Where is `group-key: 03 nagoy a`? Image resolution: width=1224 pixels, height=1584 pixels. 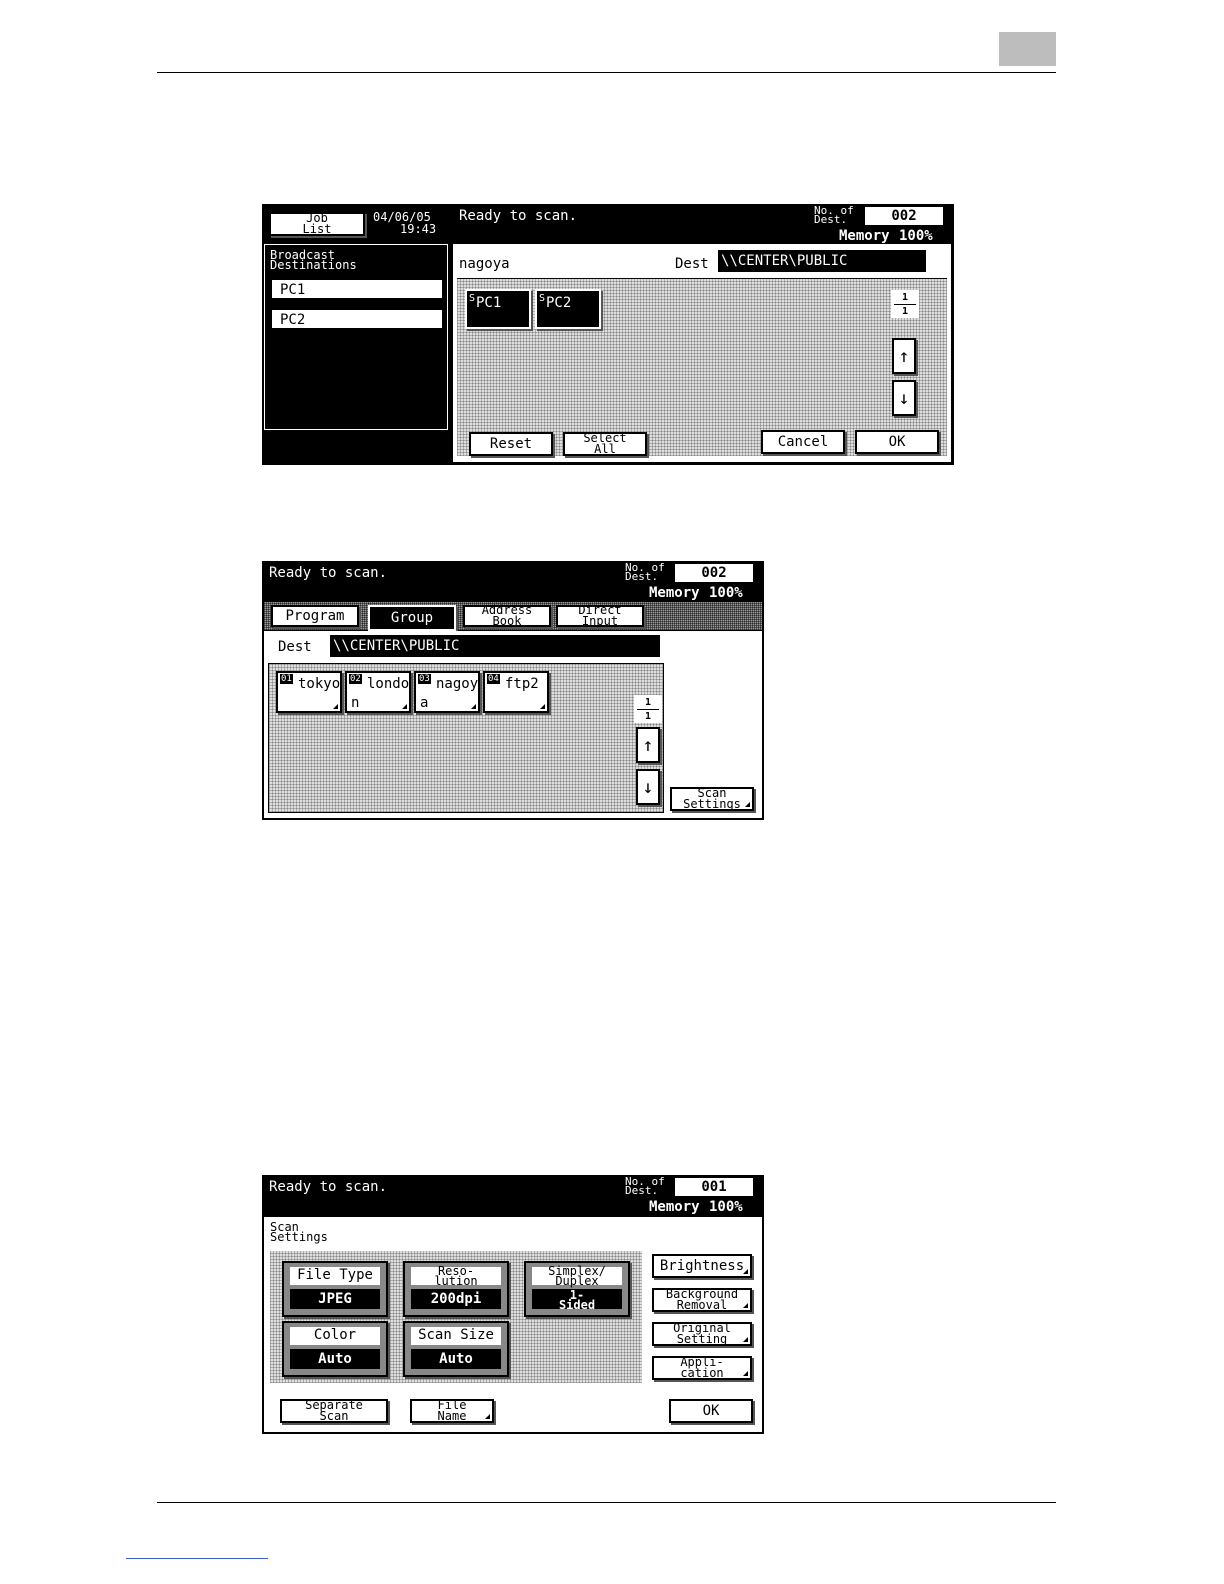
group-key: 03 nagoy a is located at coordinates (447, 692).